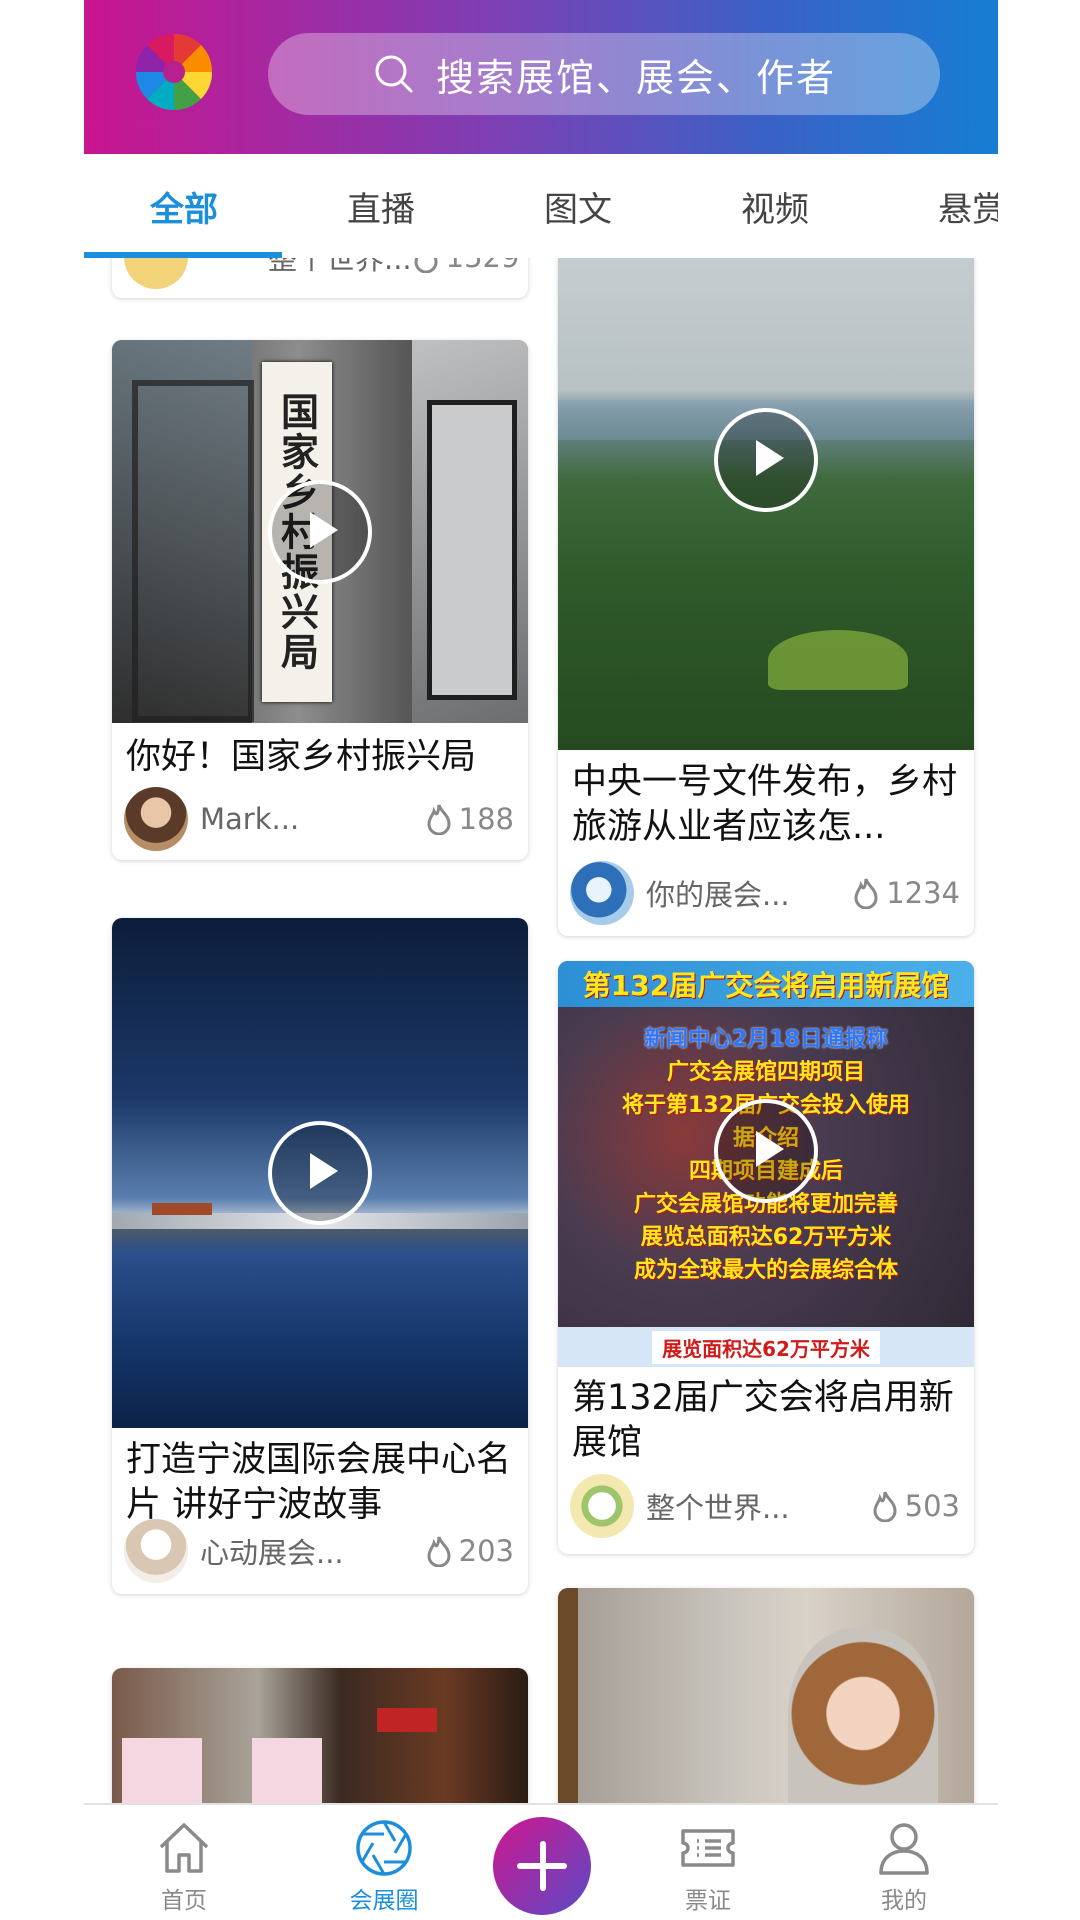  I want to click on nav-exhibition-circle: 会展圈, so click(384, 1866).